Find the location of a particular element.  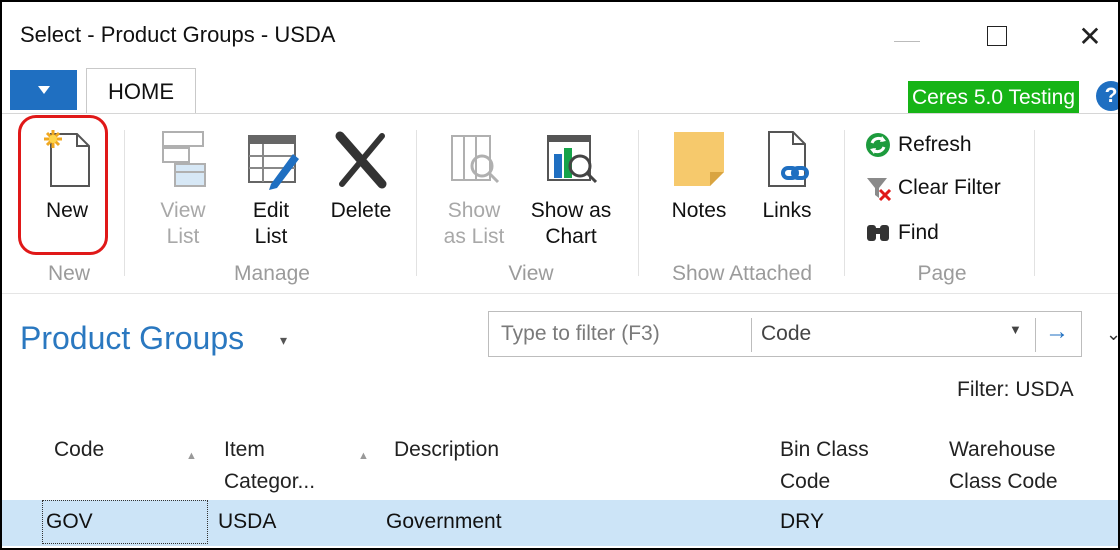

refresh-button: Refresh is located at coordinates (918, 145).